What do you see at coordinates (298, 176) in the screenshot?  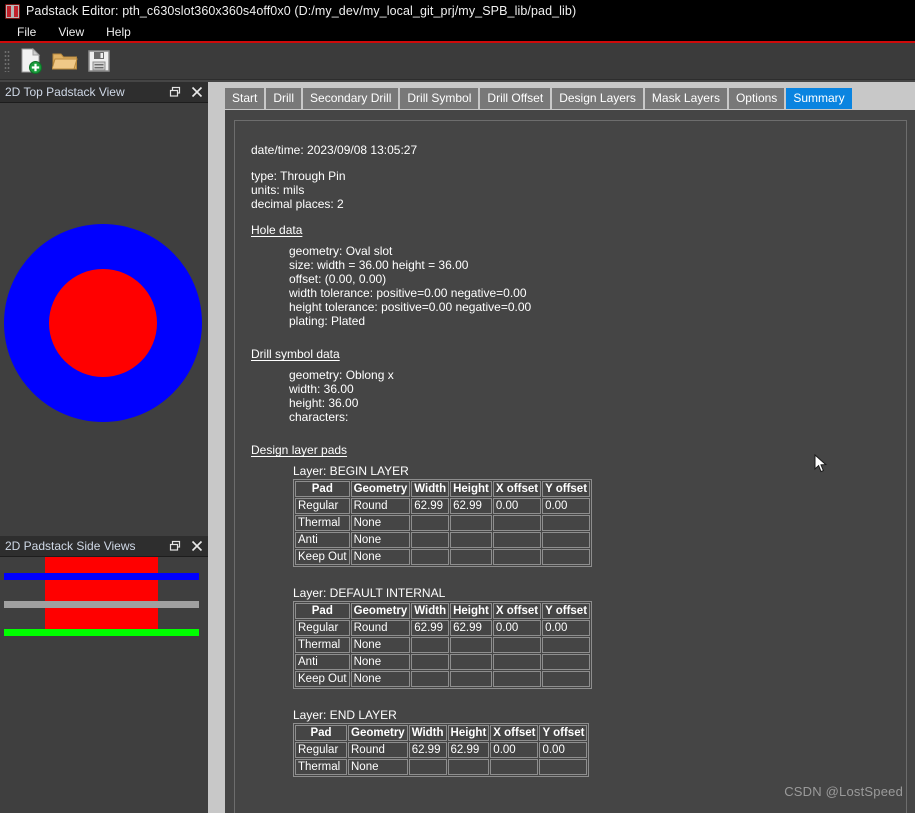 I see `summary-type: type: Through Pin` at bounding box center [298, 176].